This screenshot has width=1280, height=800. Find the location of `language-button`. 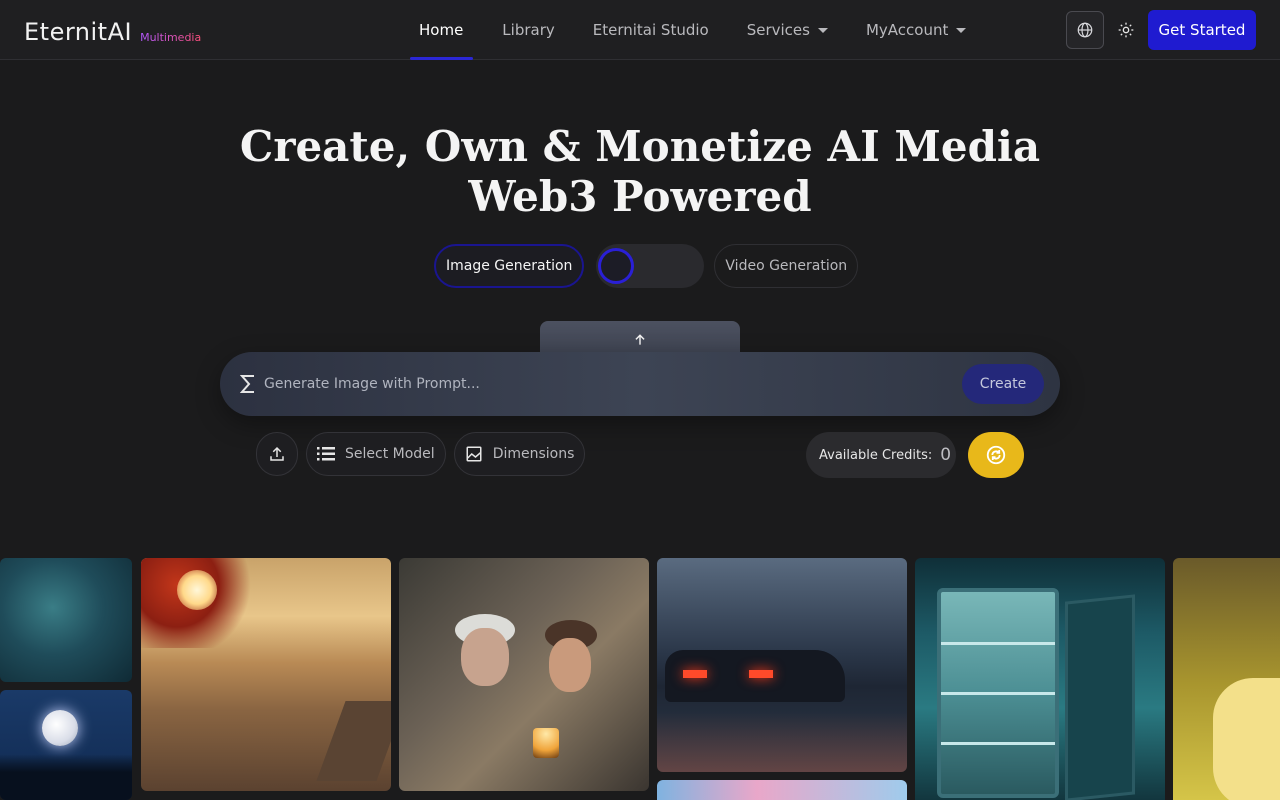

language-button is located at coordinates (1085, 30).